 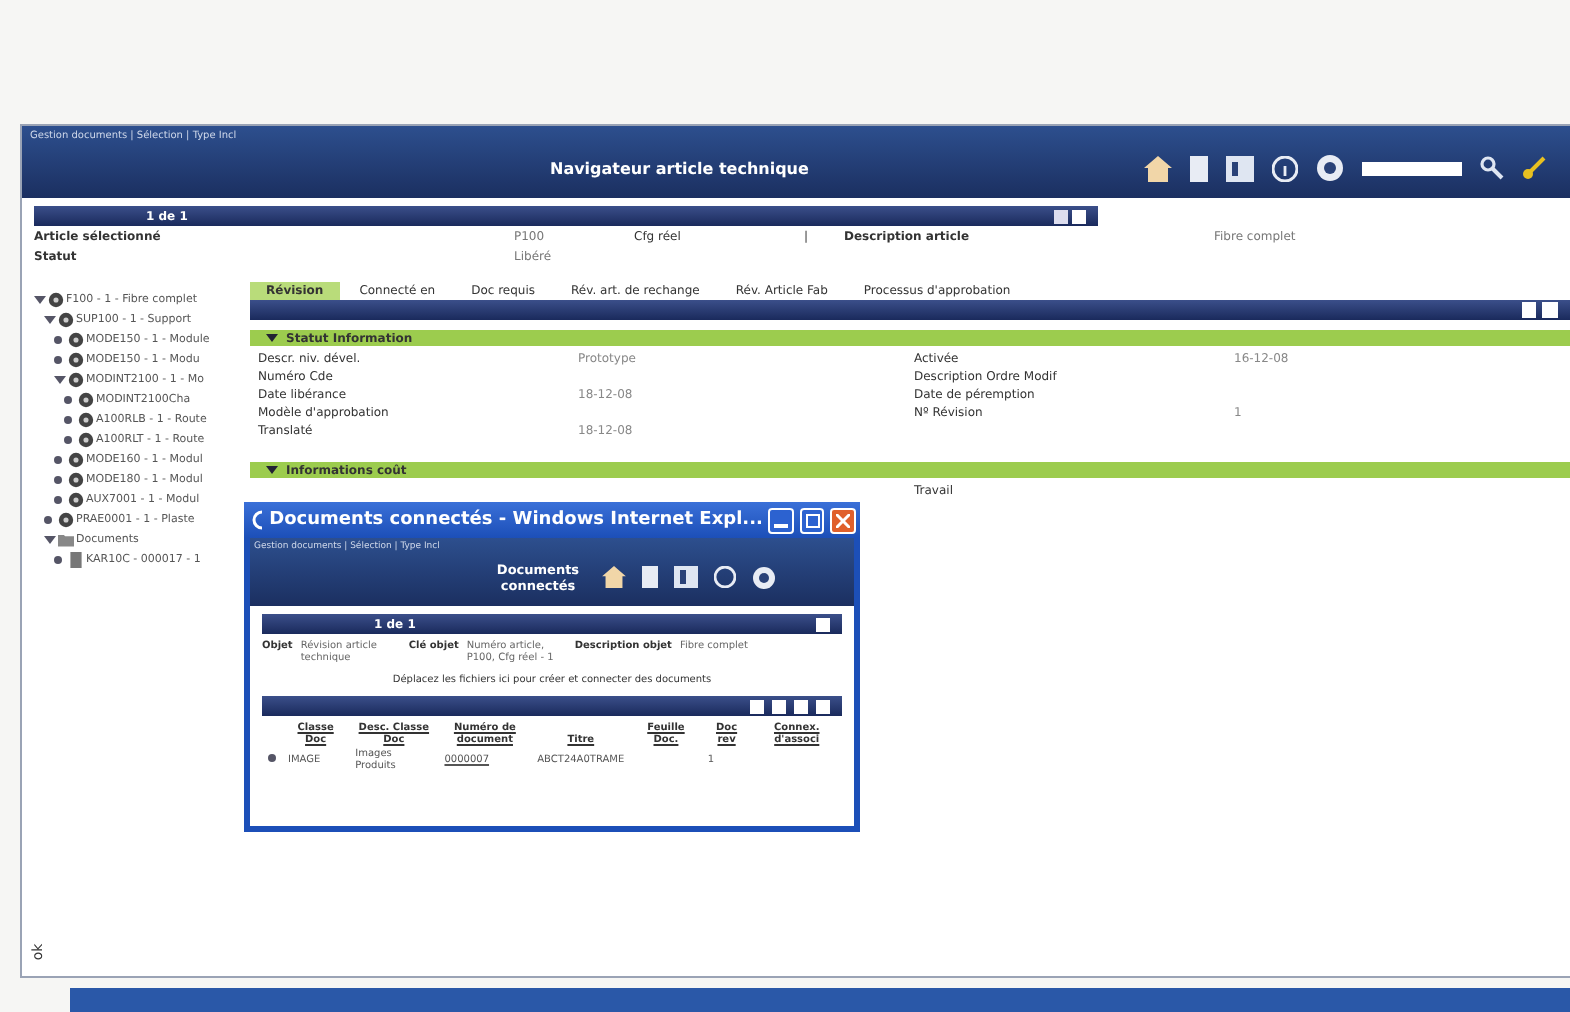 What do you see at coordinates (679, 168) in the screenshot?
I see `page-title: Navigateur article technique` at bounding box center [679, 168].